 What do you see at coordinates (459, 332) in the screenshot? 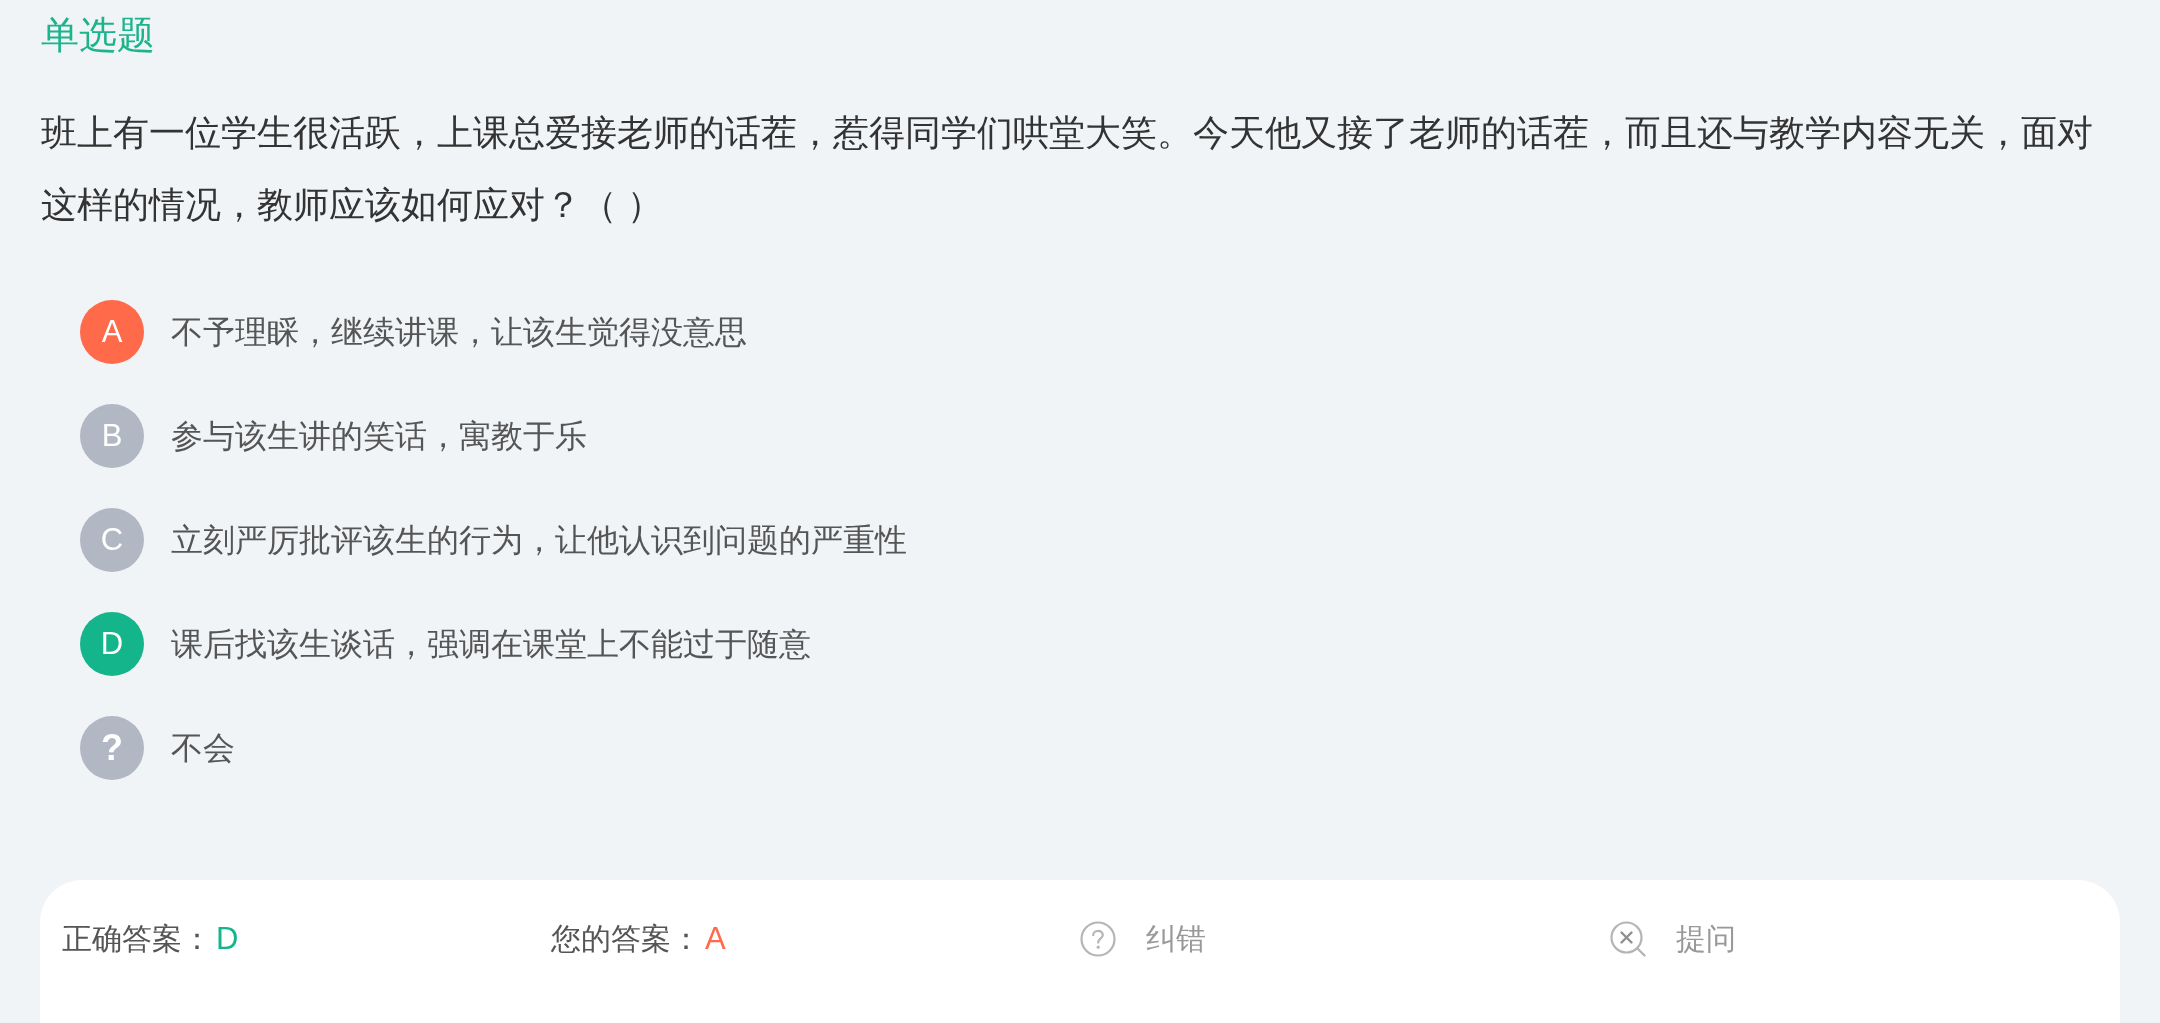
I see `option-text: 不予理睬，继续讲课，让该生觉得没意思` at bounding box center [459, 332].